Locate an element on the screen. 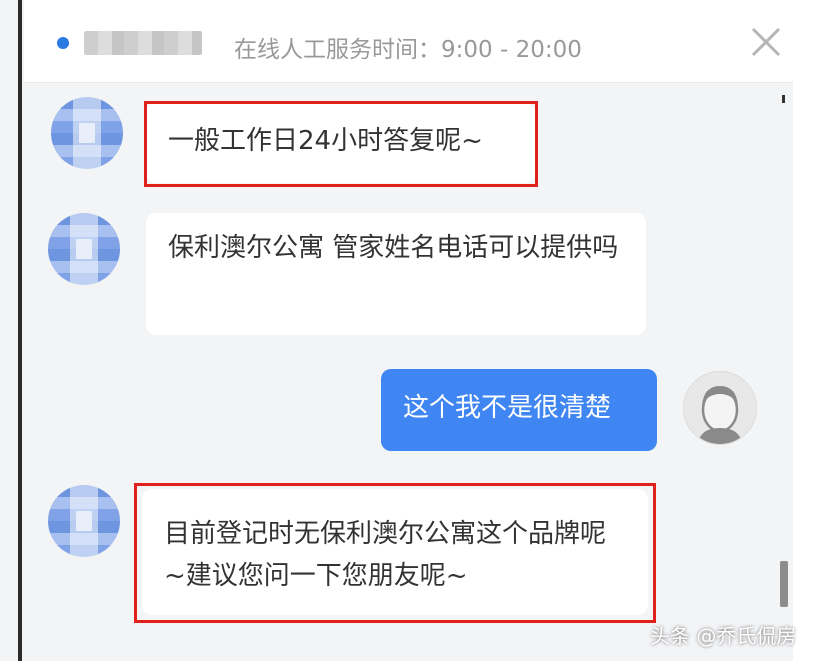  message-bubble: 一般工作日24小时答复呢~ is located at coordinates (340, 143).